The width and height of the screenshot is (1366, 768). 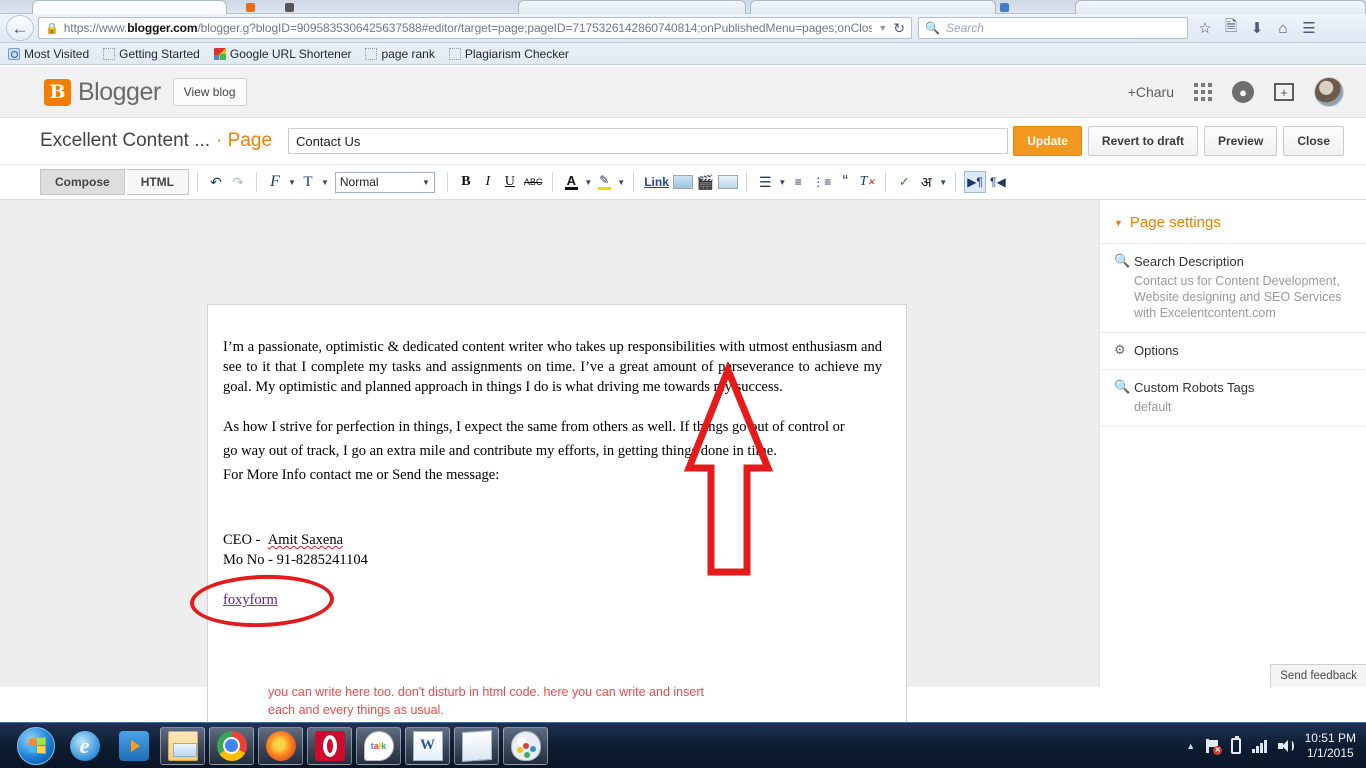 What do you see at coordinates (14, 53) in the screenshot?
I see `most-visited-icon` at bounding box center [14, 53].